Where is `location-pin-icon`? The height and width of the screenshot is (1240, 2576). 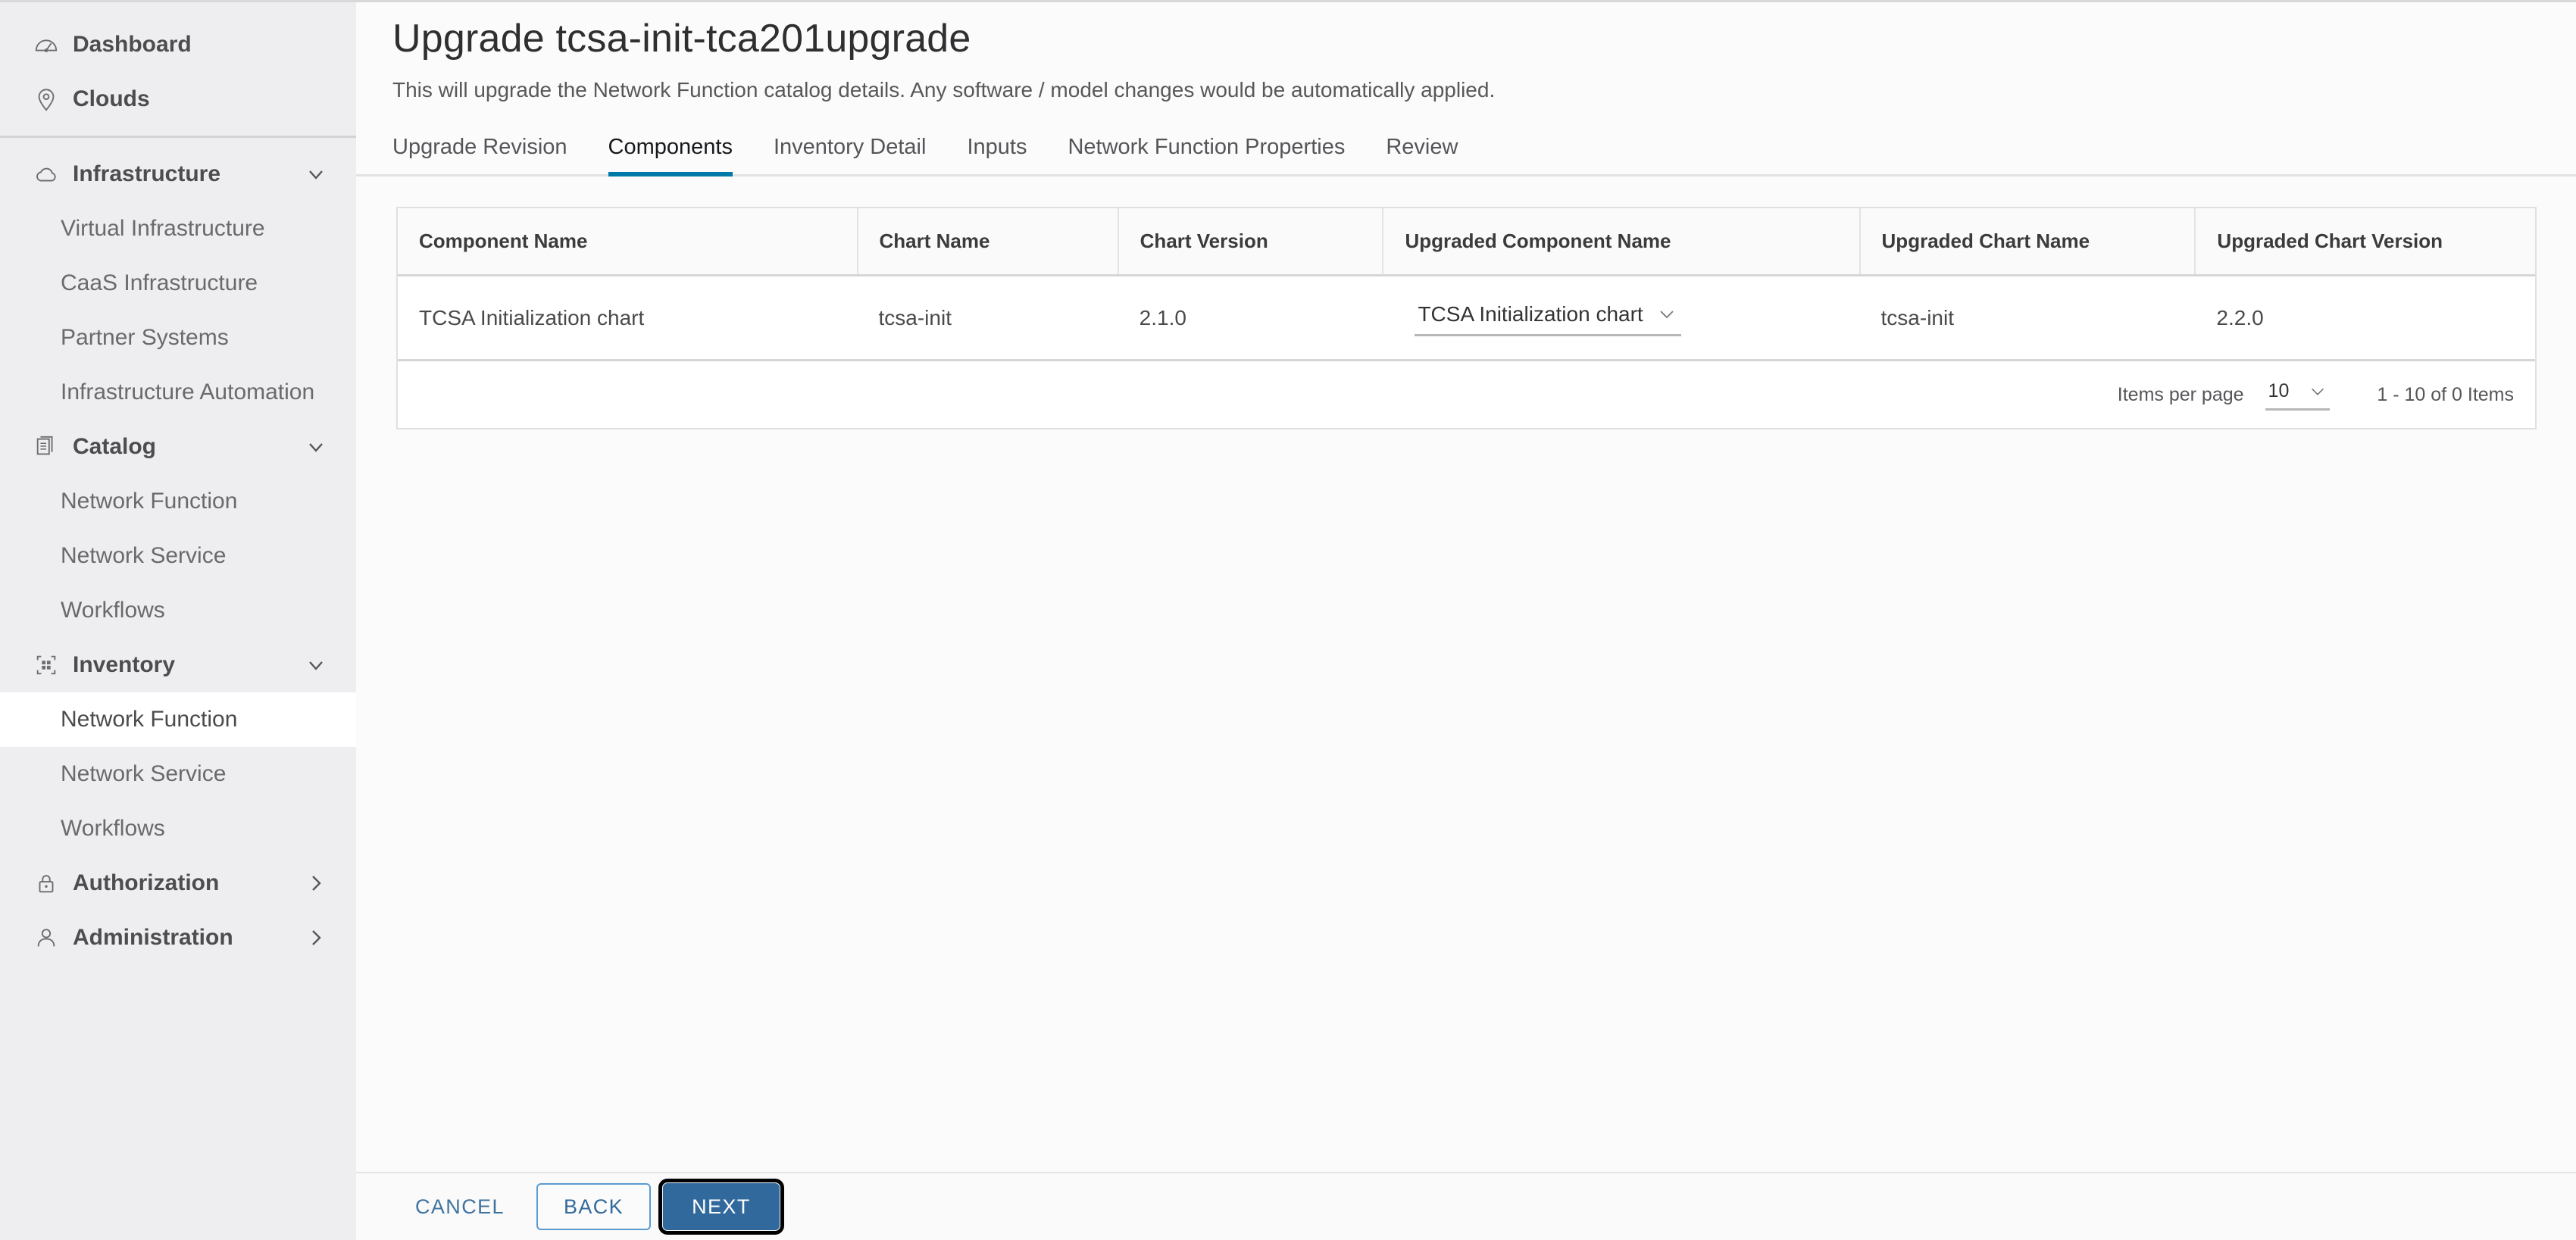
location-pin-icon is located at coordinates (46, 99).